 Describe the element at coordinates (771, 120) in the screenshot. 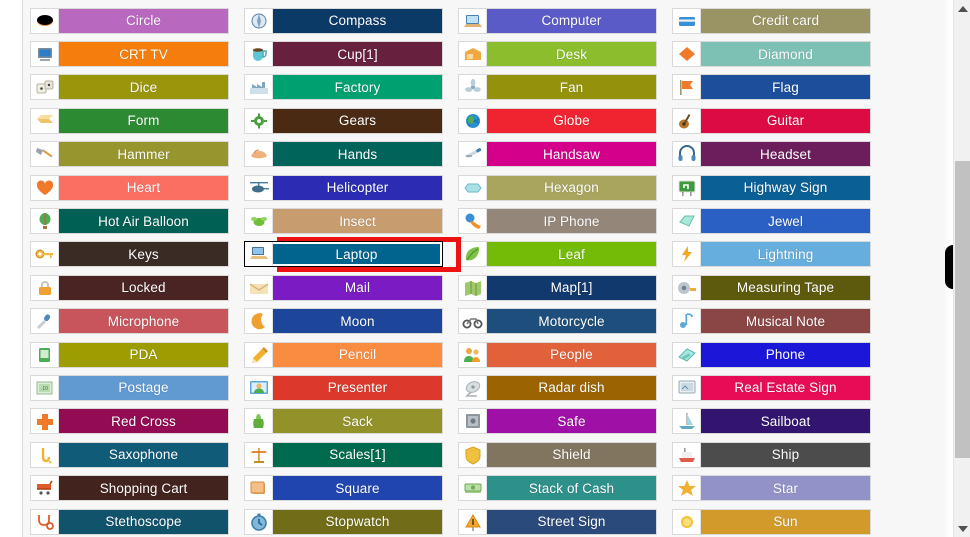

I see `icon-list-item: Guitar` at that location.